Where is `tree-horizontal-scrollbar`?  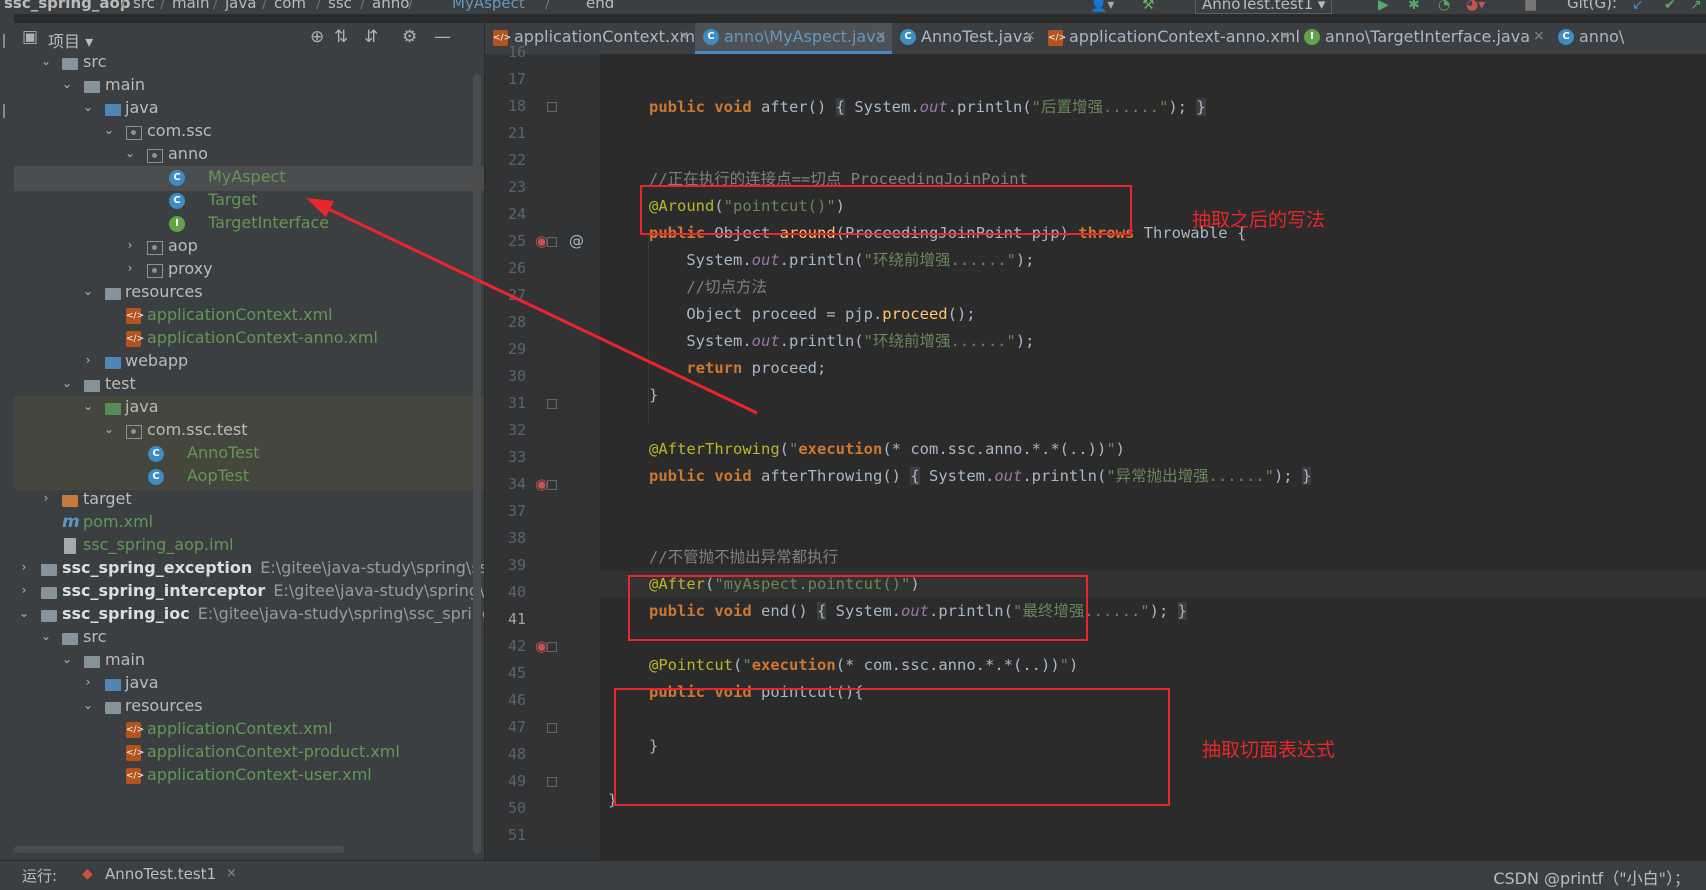 tree-horizontal-scrollbar is located at coordinates (179, 849).